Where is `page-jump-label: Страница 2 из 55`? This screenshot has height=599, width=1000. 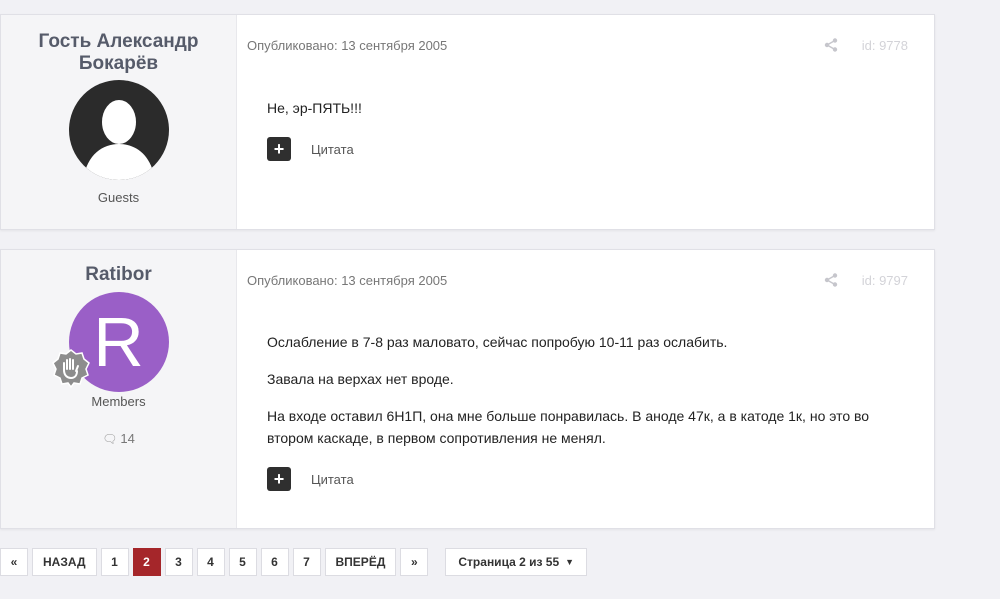 page-jump-label: Страница 2 из 55 is located at coordinates (509, 562).